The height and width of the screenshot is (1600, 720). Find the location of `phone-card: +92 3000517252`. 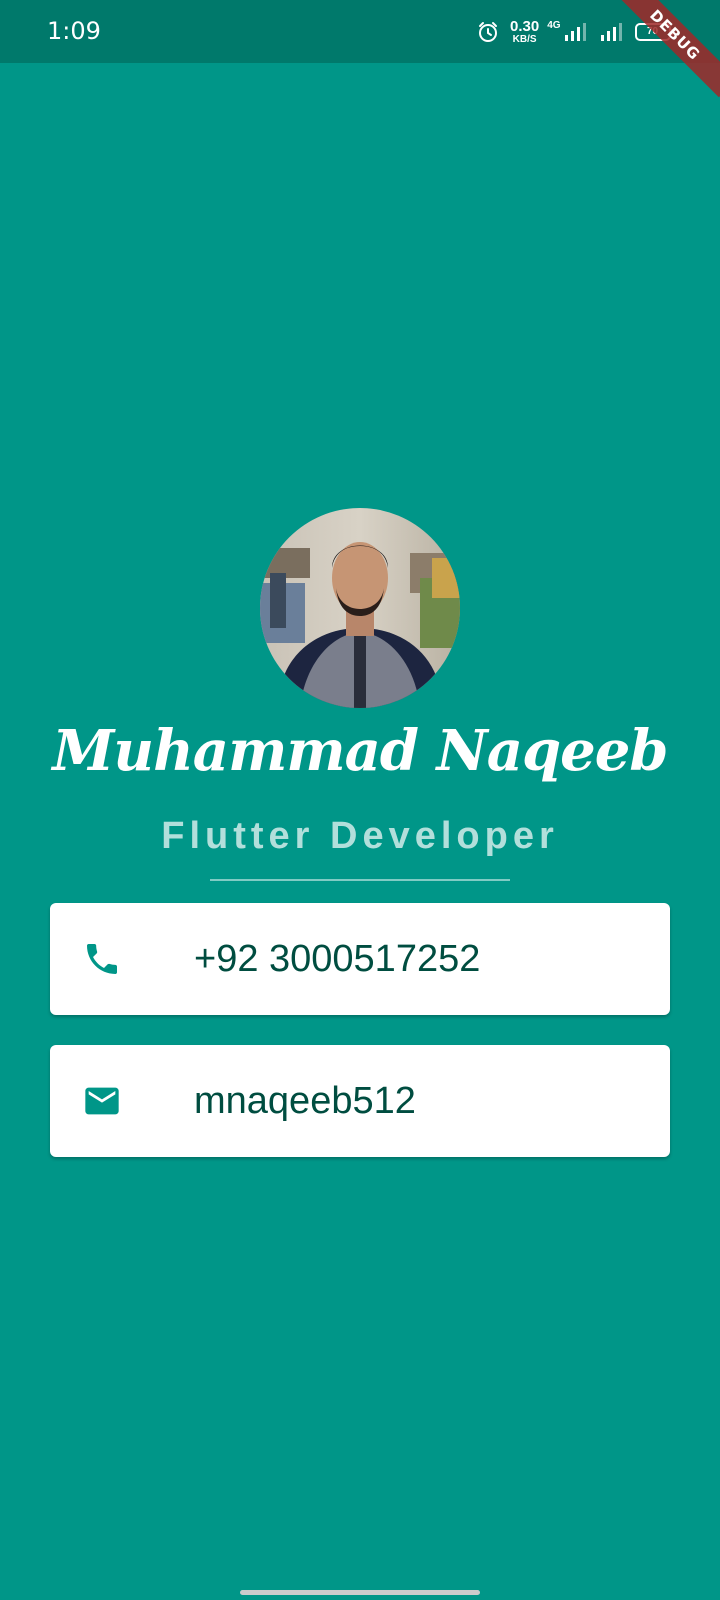

phone-card: +92 3000517252 is located at coordinates (360, 959).